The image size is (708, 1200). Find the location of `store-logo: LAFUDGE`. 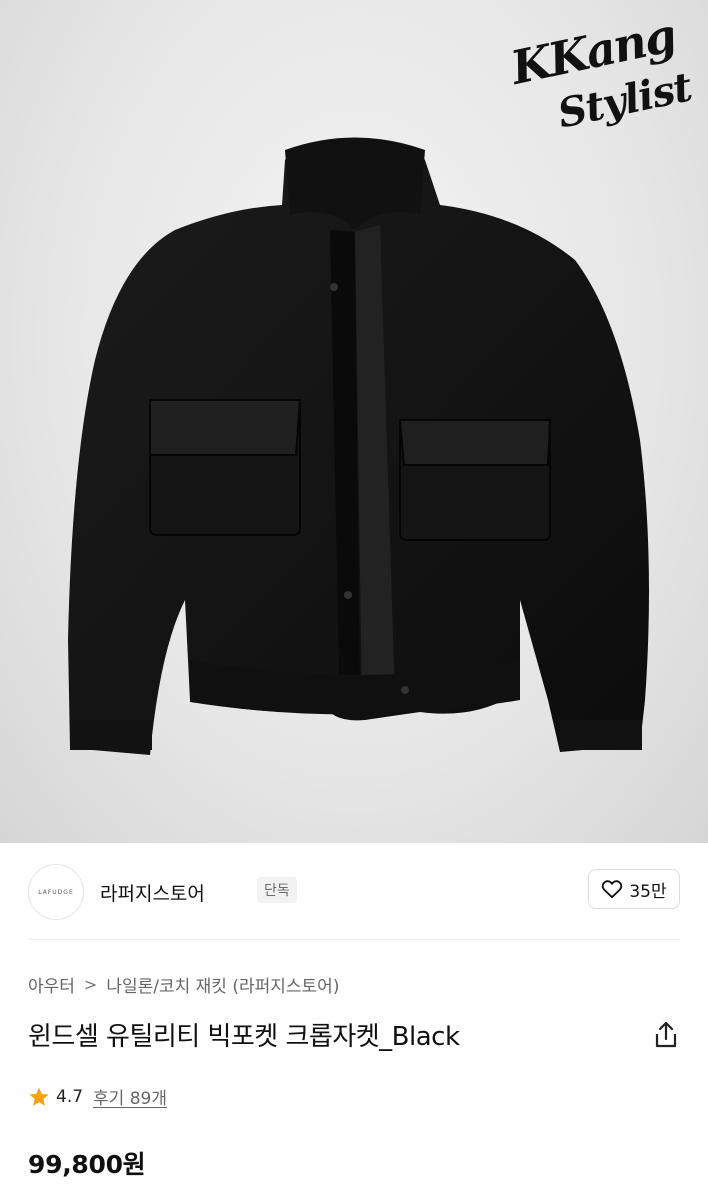

store-logo: LAFUDGE is located at coordinates (56, 892).